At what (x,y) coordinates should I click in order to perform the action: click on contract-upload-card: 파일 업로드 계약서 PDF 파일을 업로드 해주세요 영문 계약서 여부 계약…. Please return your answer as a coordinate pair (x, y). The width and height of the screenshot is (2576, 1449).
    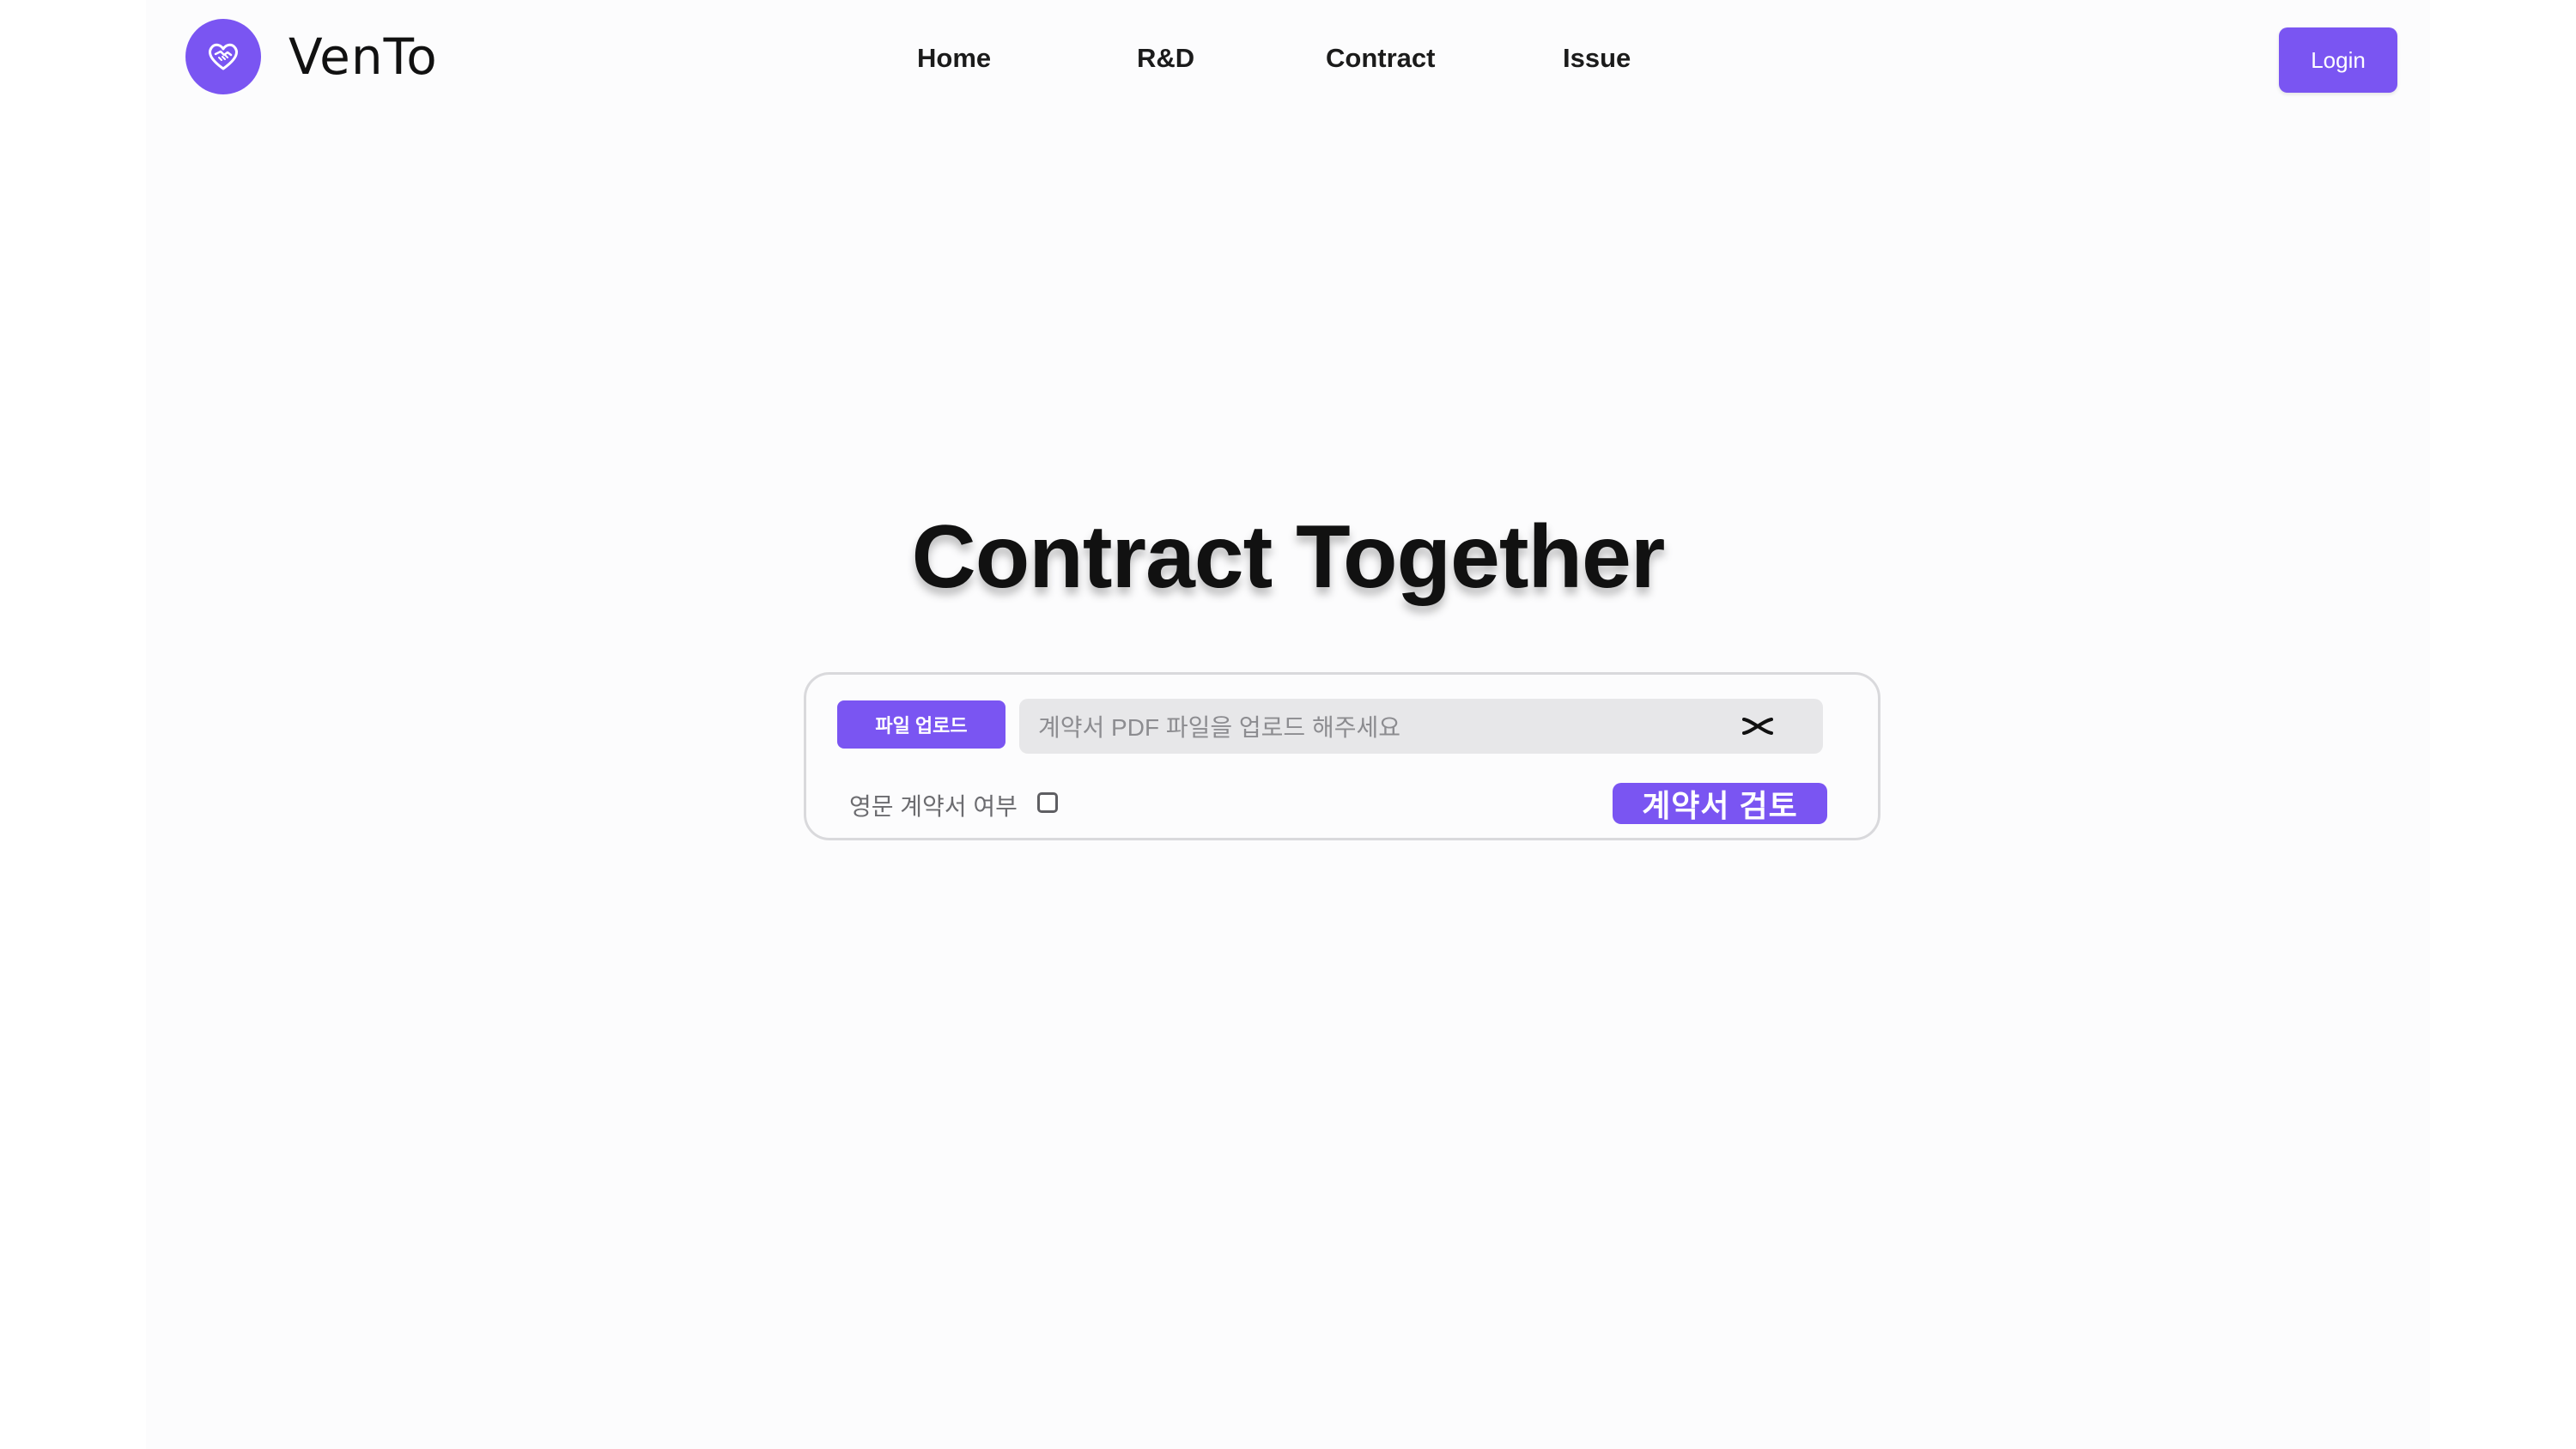
    Looking at the image, I should click on (1342, 756).